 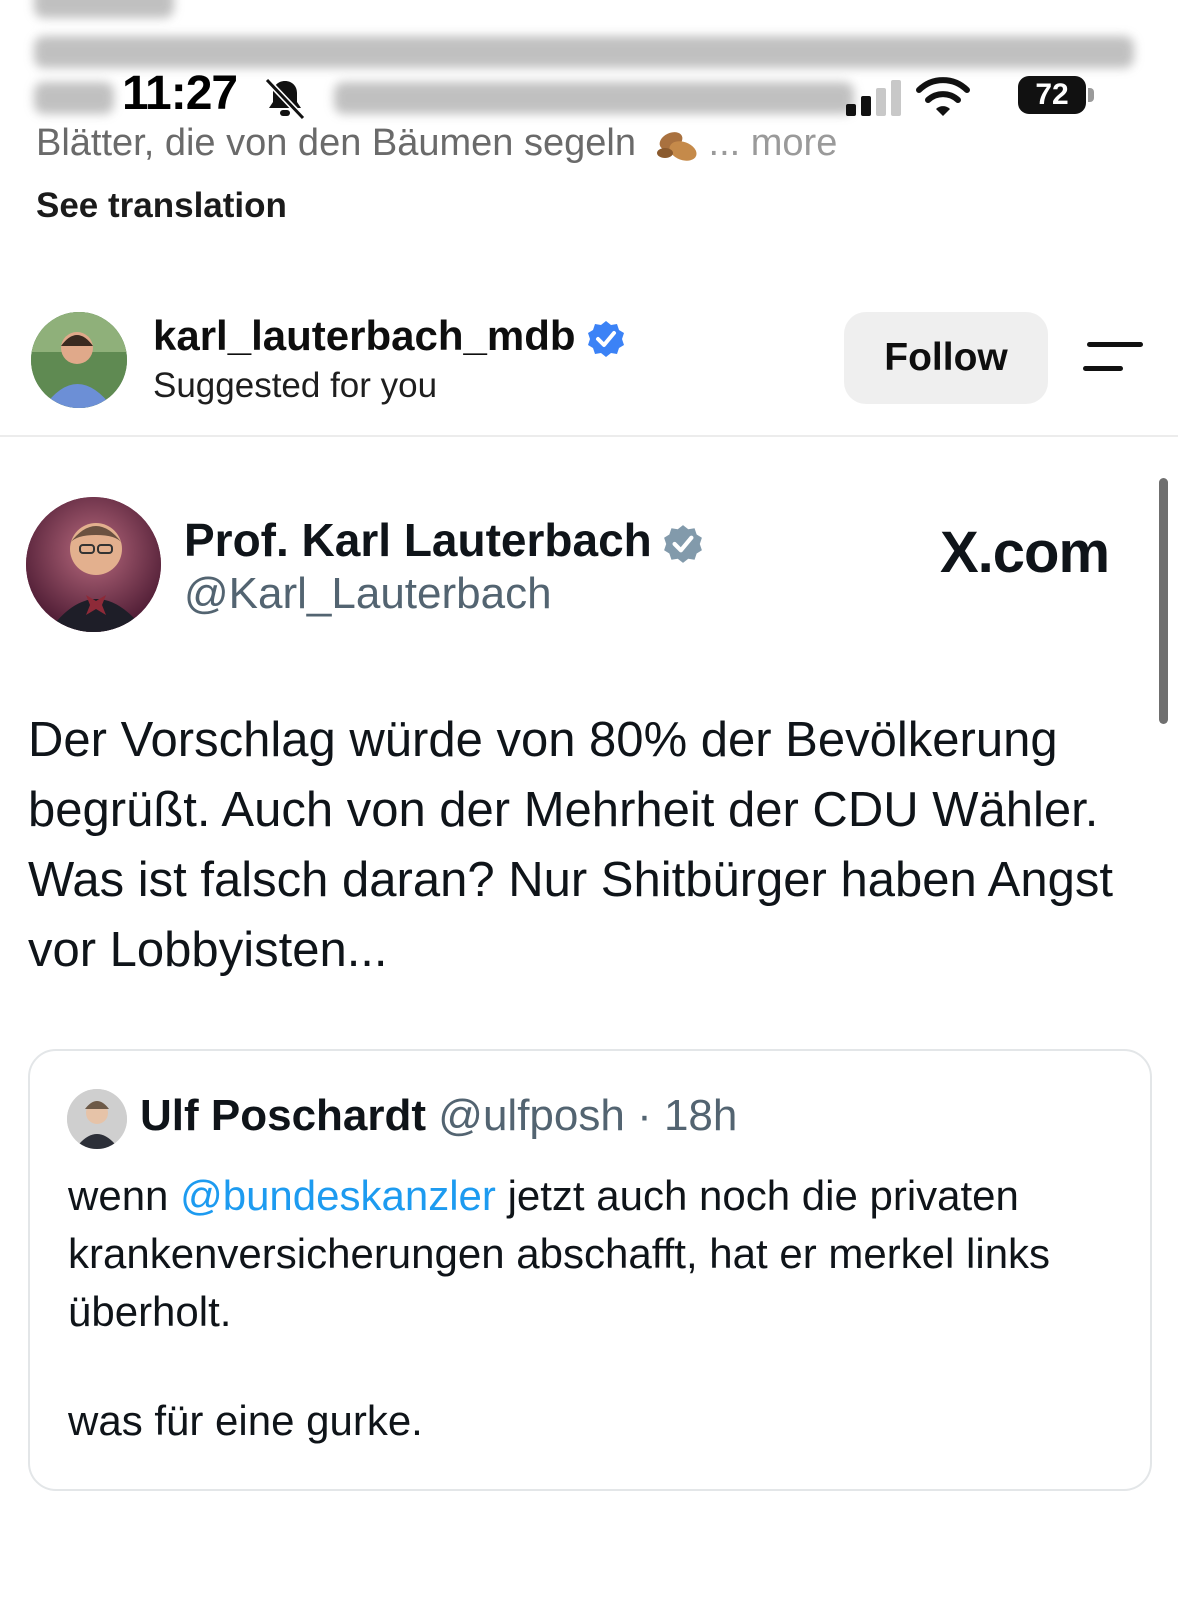 What do you see at coordinates (1025, 552) in the screenshot?
I see `x-logo: X.com` at bounding box center [1025, 552].